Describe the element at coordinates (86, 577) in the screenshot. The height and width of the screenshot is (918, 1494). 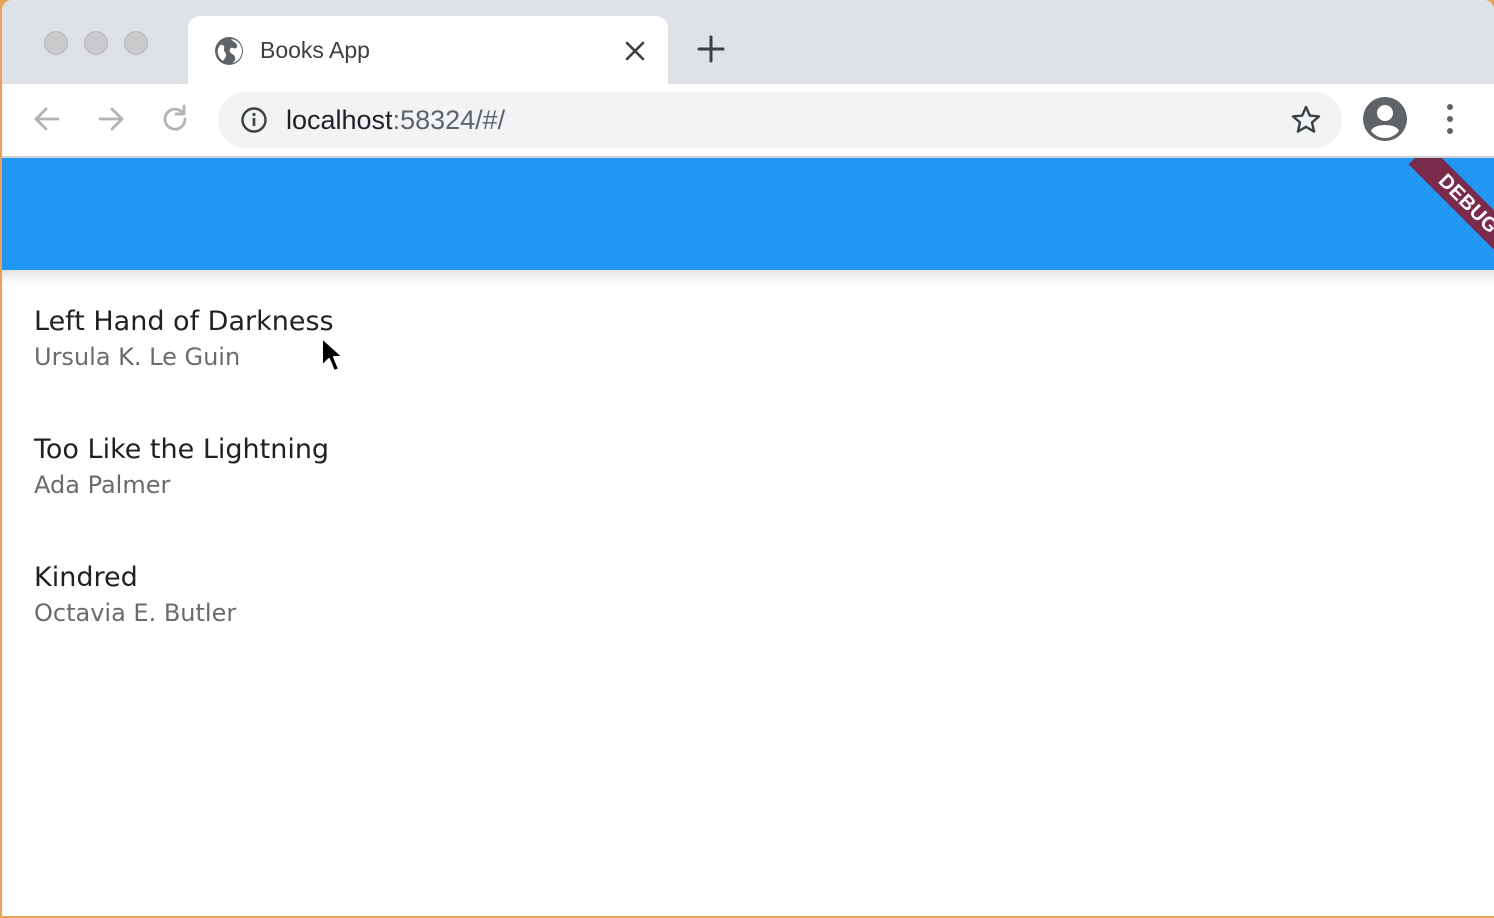
I see `book-title: Kindred` at that location.